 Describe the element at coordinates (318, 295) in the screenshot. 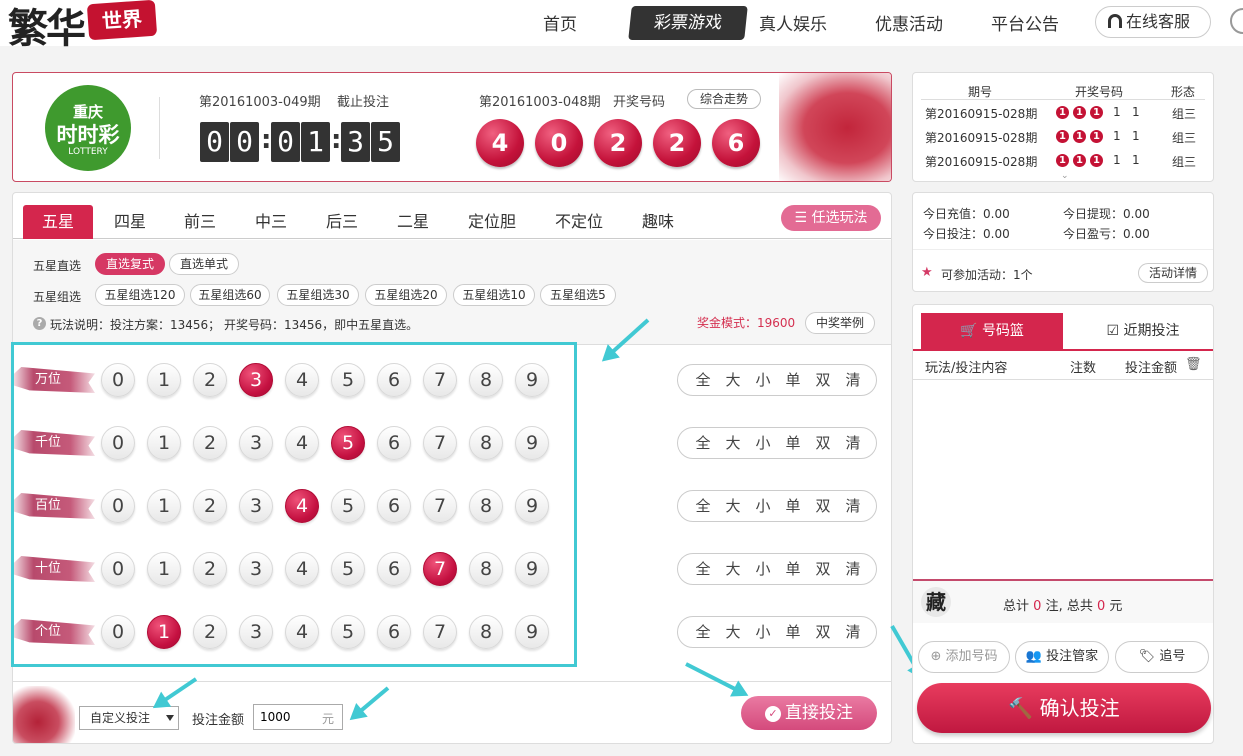

I see `mode-group-30: 五星组选30` at that location.